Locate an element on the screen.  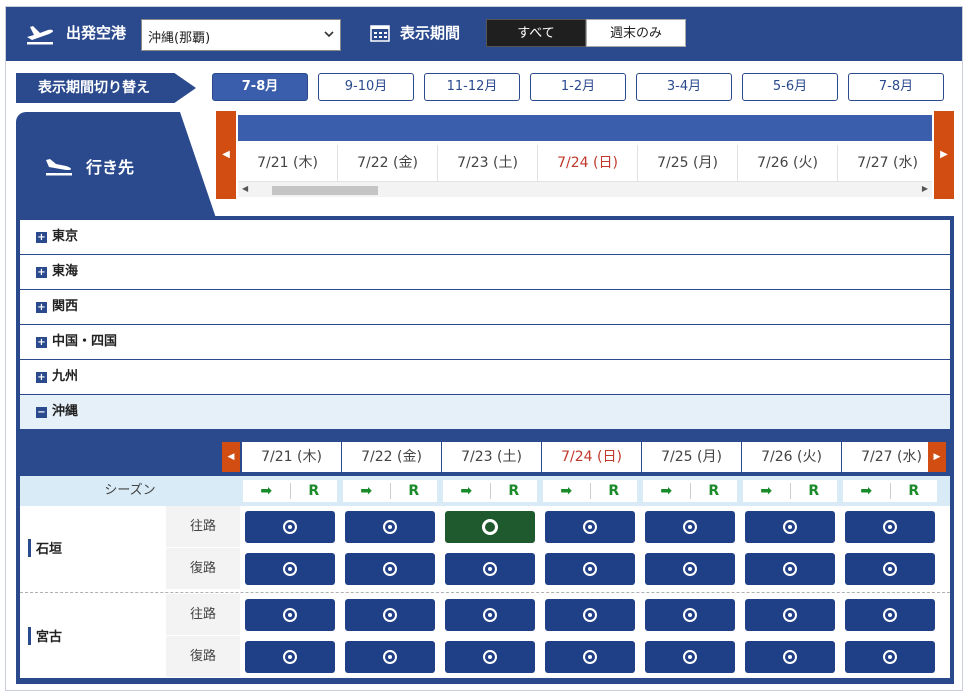
region-row-okinawa: − 沖縄 is located at coordinates (485, 412).